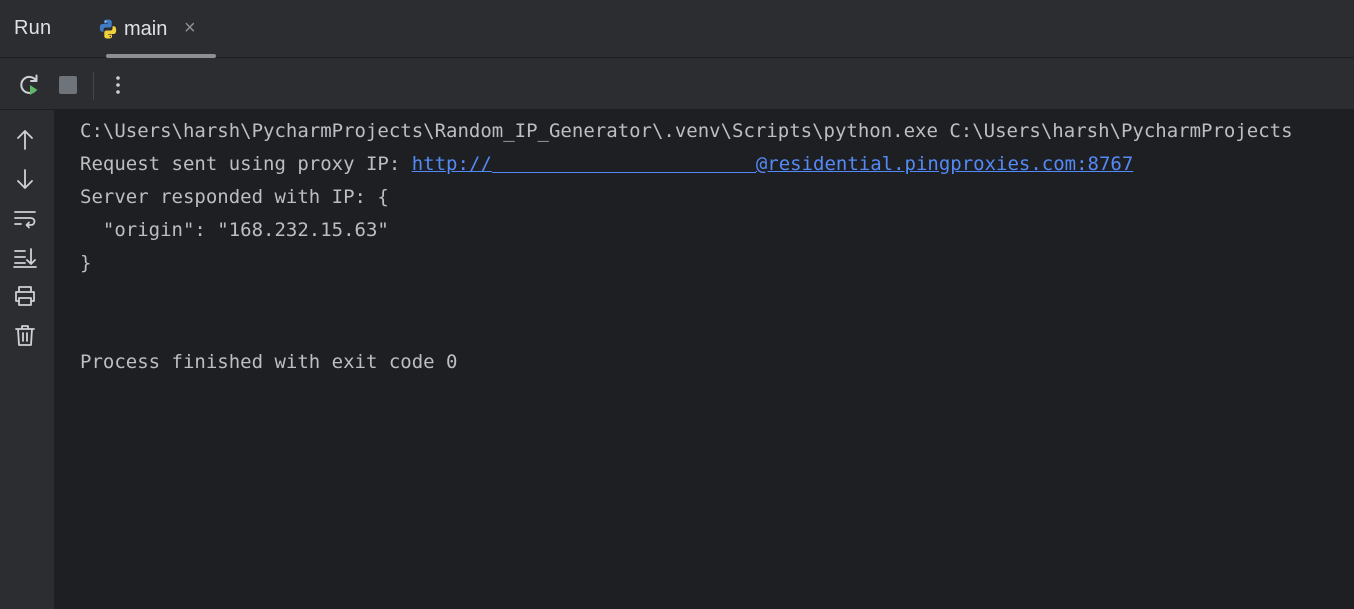 The image size is (1354, 609). I want to click on request-prefix: Request sent using proxy IP:, so click(246, 164).